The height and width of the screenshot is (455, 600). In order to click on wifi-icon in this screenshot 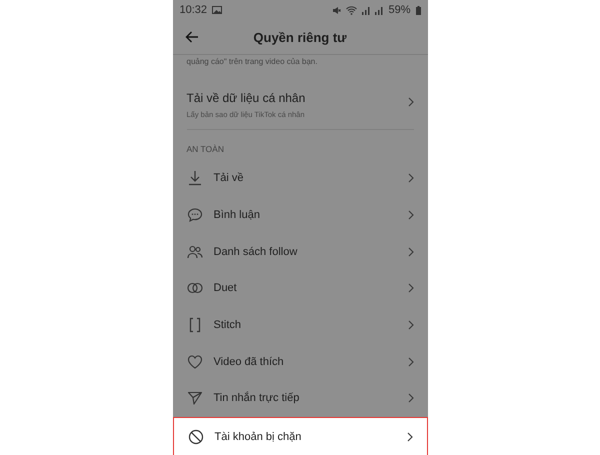, I will do `click(352, 10)`.